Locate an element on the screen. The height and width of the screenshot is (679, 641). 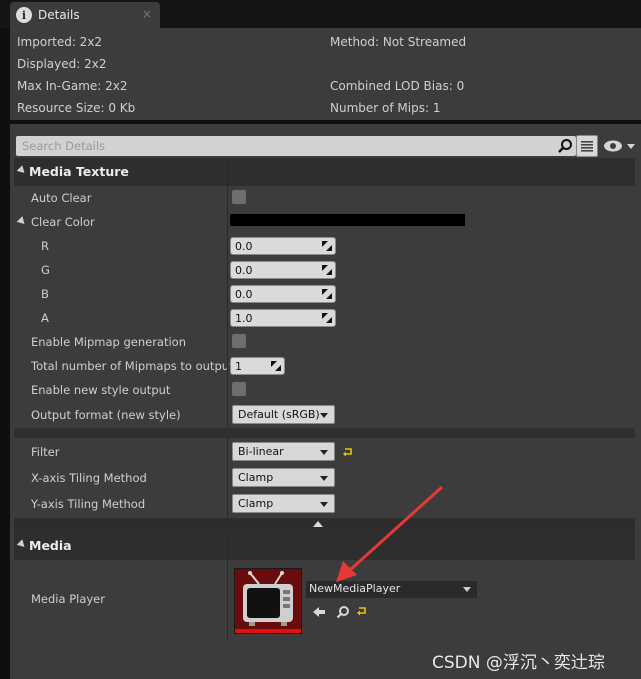
property-label: A is located at coordinates (45, 318).